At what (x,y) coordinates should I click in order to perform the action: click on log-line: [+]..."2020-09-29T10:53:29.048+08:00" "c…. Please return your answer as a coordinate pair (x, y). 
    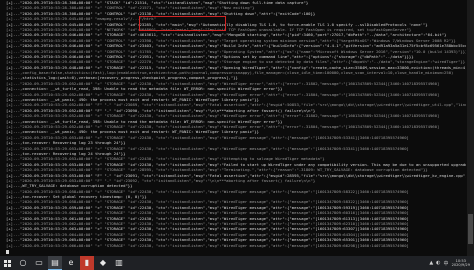
    Looking at the image, I should click on (236, 62).